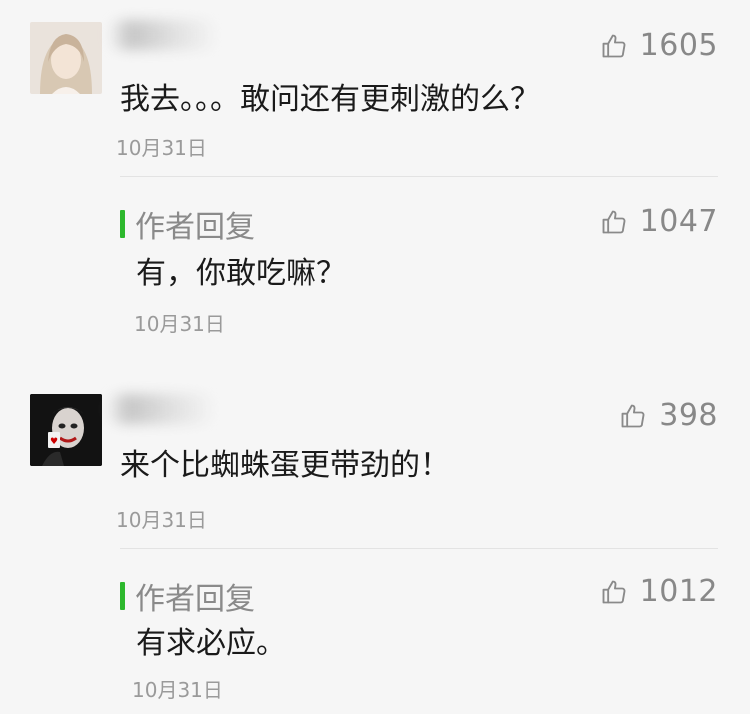  I want to click on like-button: 398, so click(668, 415).